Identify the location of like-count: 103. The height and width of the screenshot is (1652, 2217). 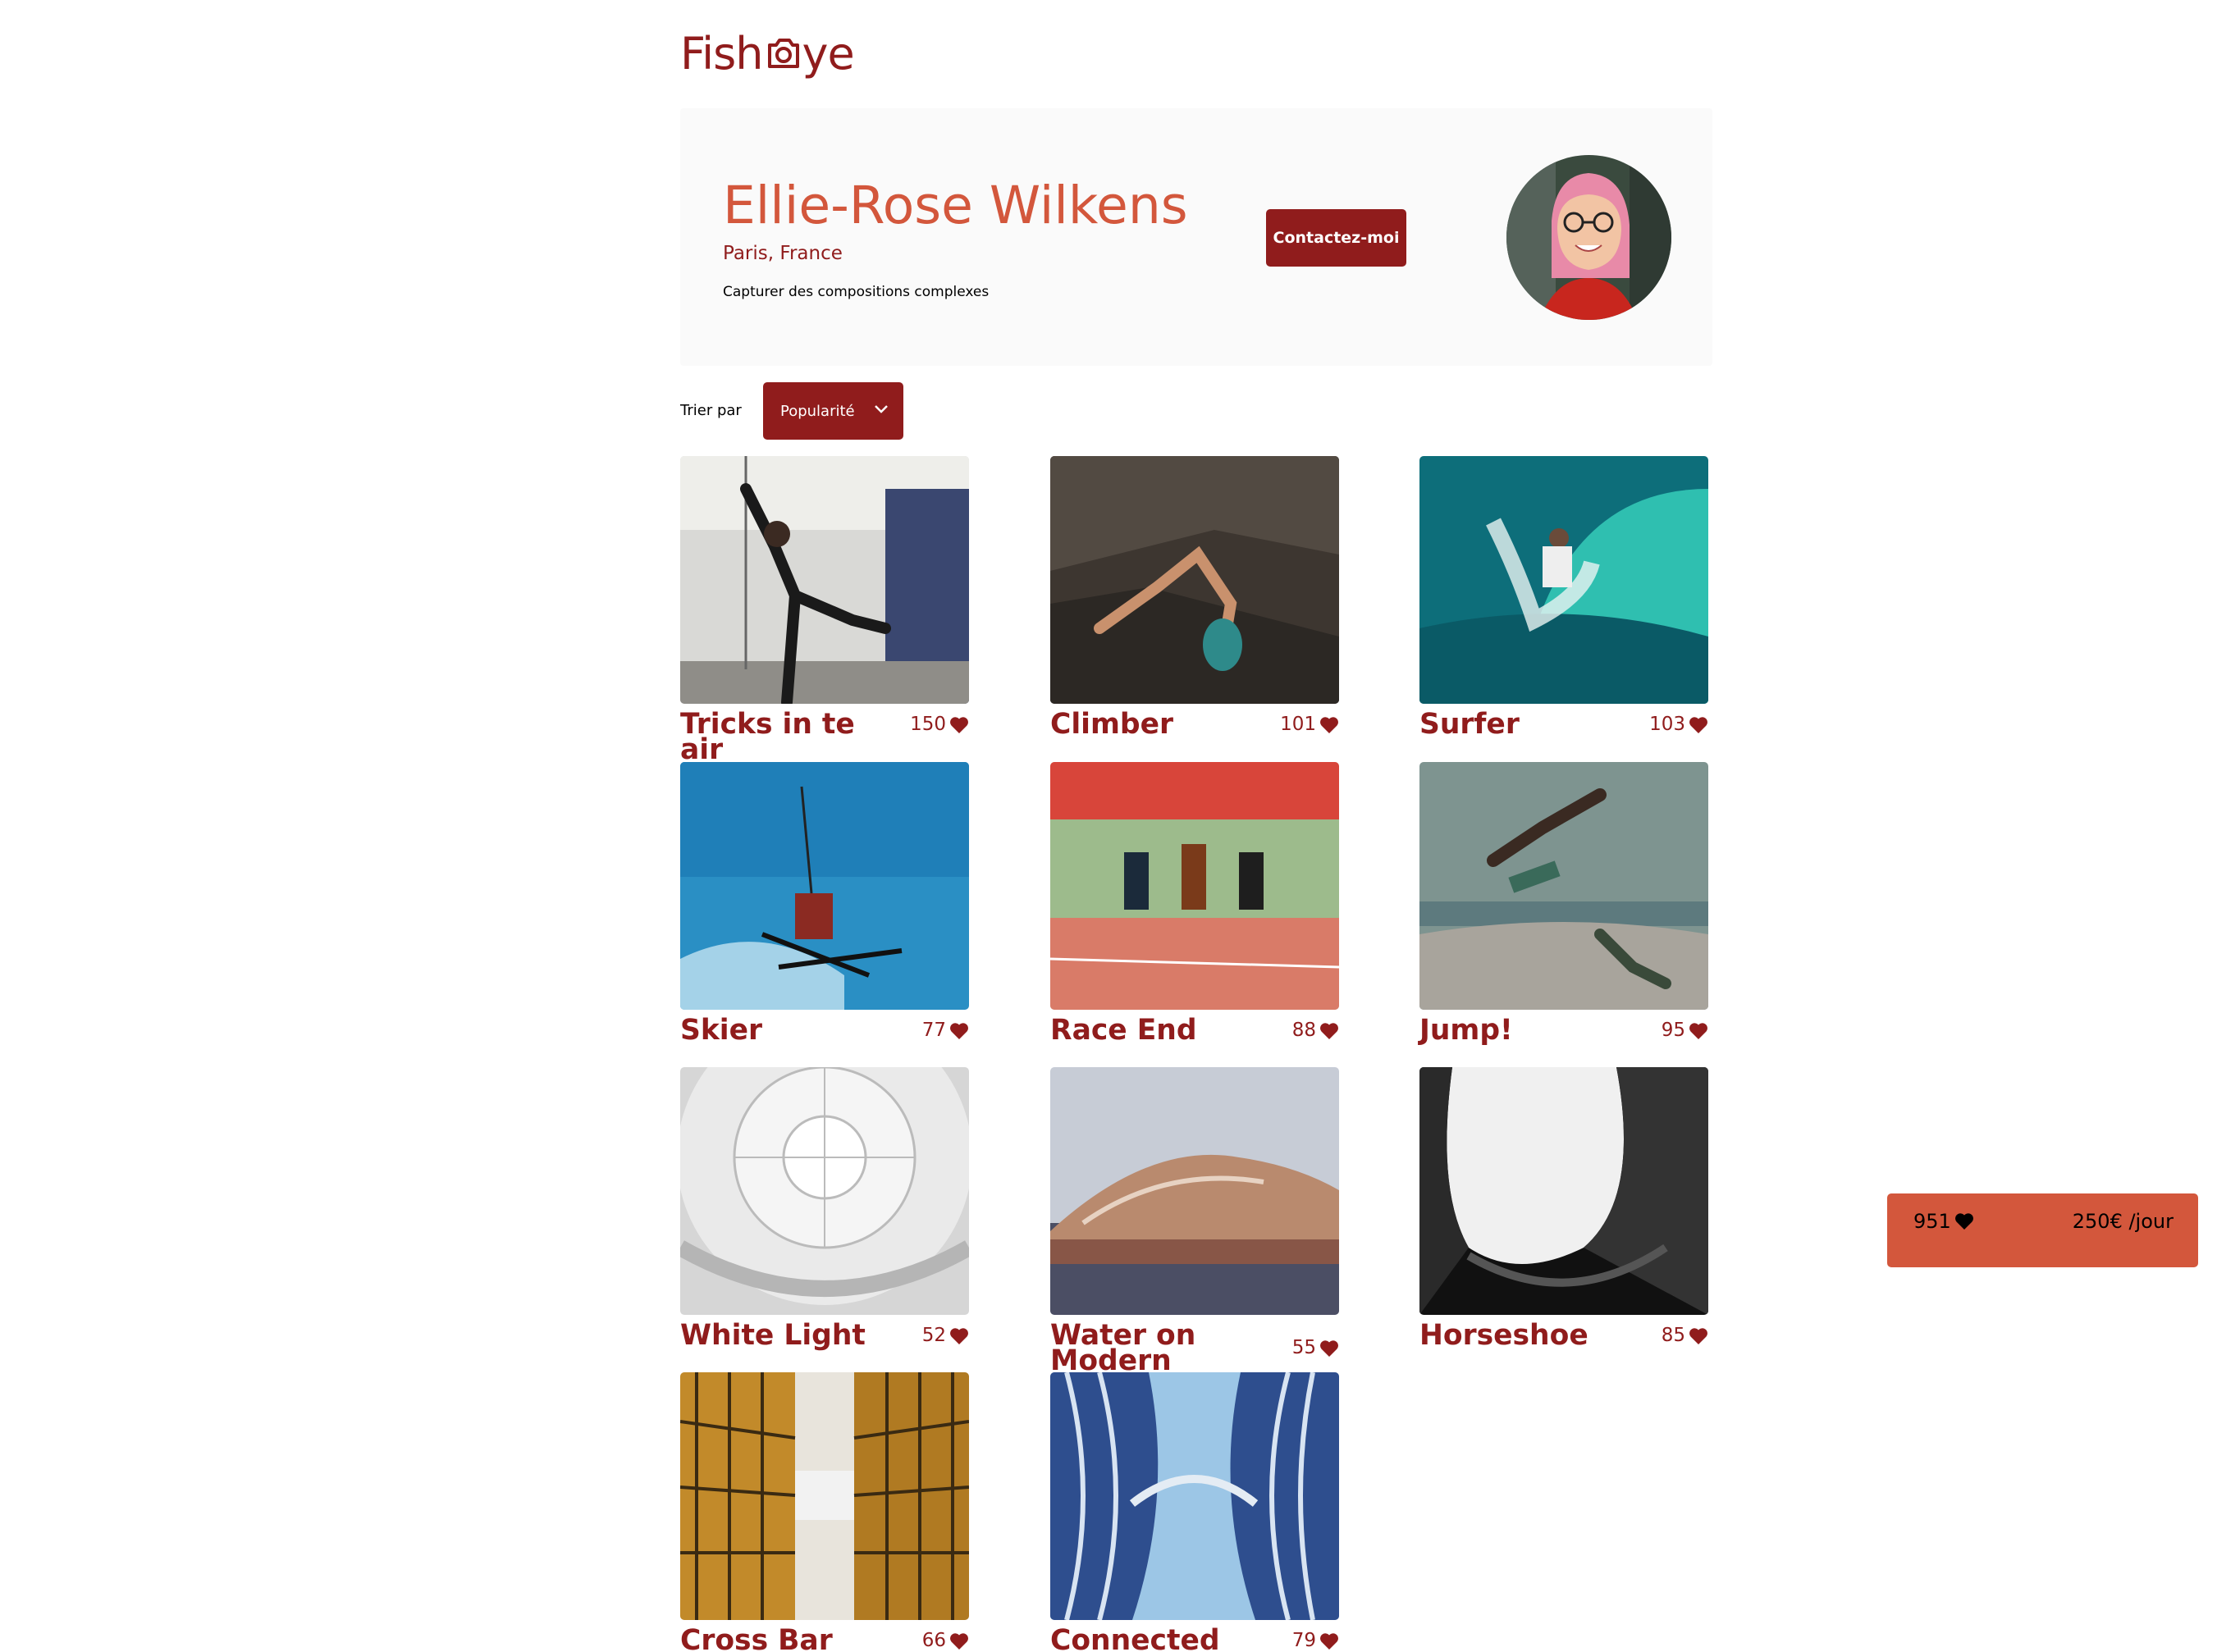
(1667, 724).